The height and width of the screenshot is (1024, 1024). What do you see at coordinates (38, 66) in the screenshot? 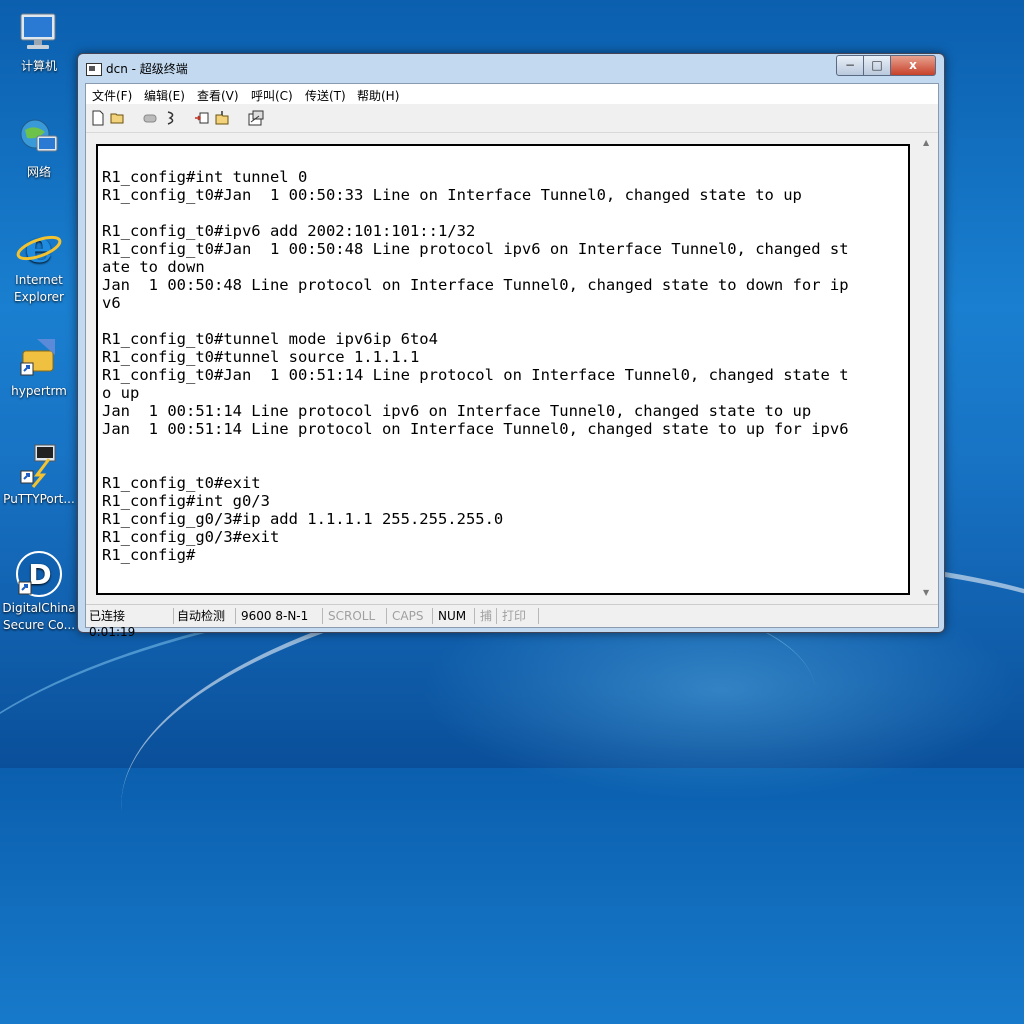
I see `desktop-icon-label: 计算机` at bounding box center [38, 66].